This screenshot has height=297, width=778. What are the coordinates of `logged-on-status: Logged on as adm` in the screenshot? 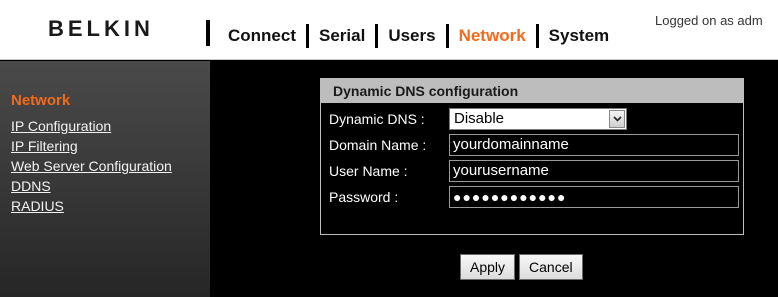 It's located at (709, 20).